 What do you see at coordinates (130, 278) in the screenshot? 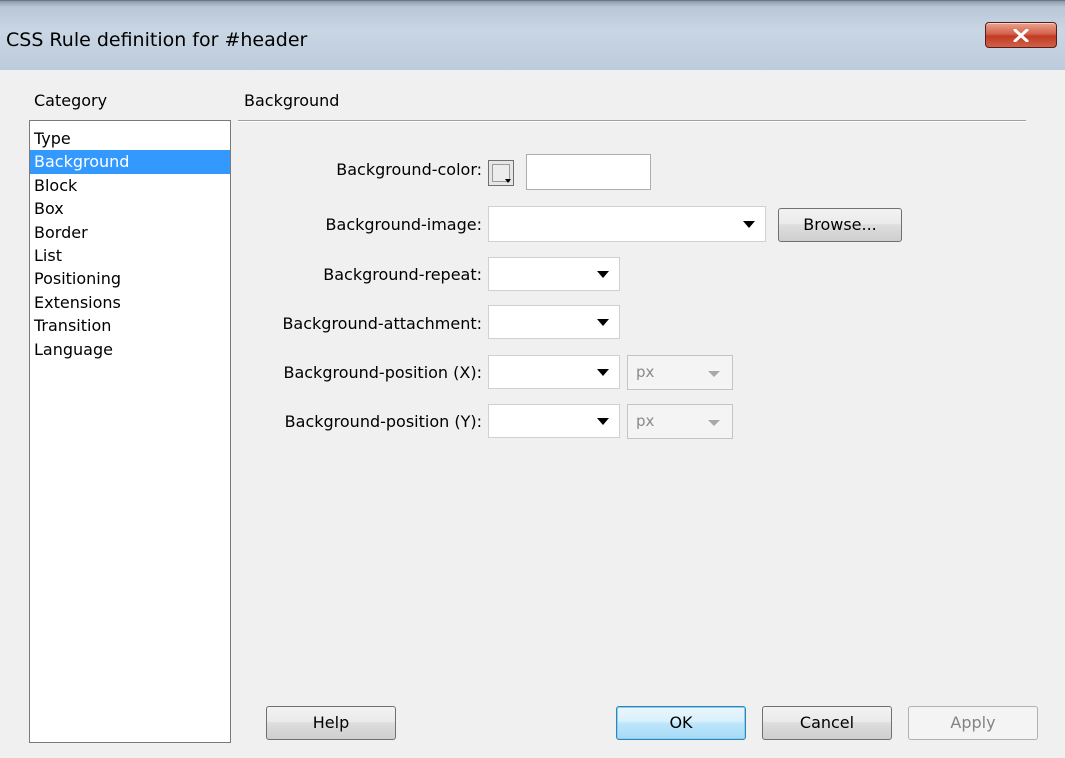
I see `category-item-positioning: Positioning` at bounding box center [130, 278].